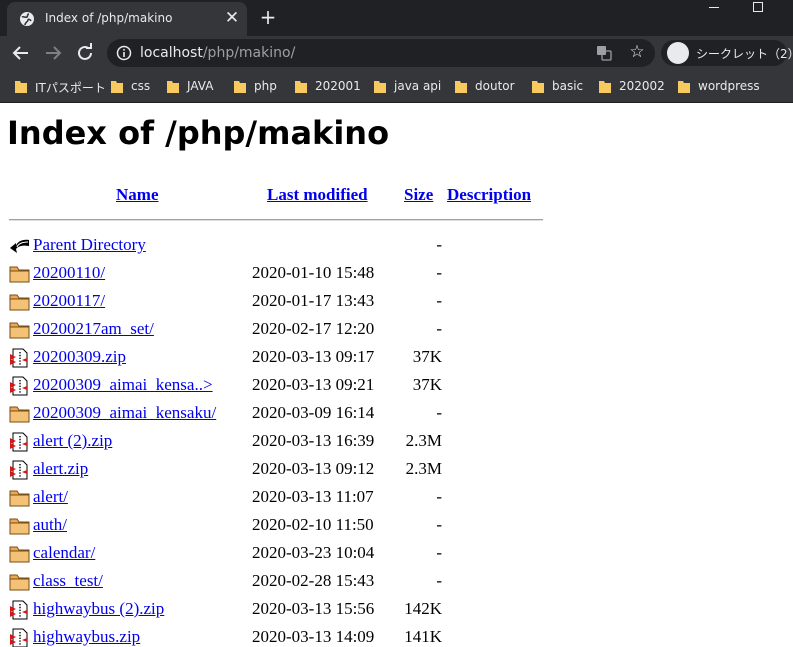  I want to click on last-modified-cell: 2020-03-13 15:56, so click(313, 608).